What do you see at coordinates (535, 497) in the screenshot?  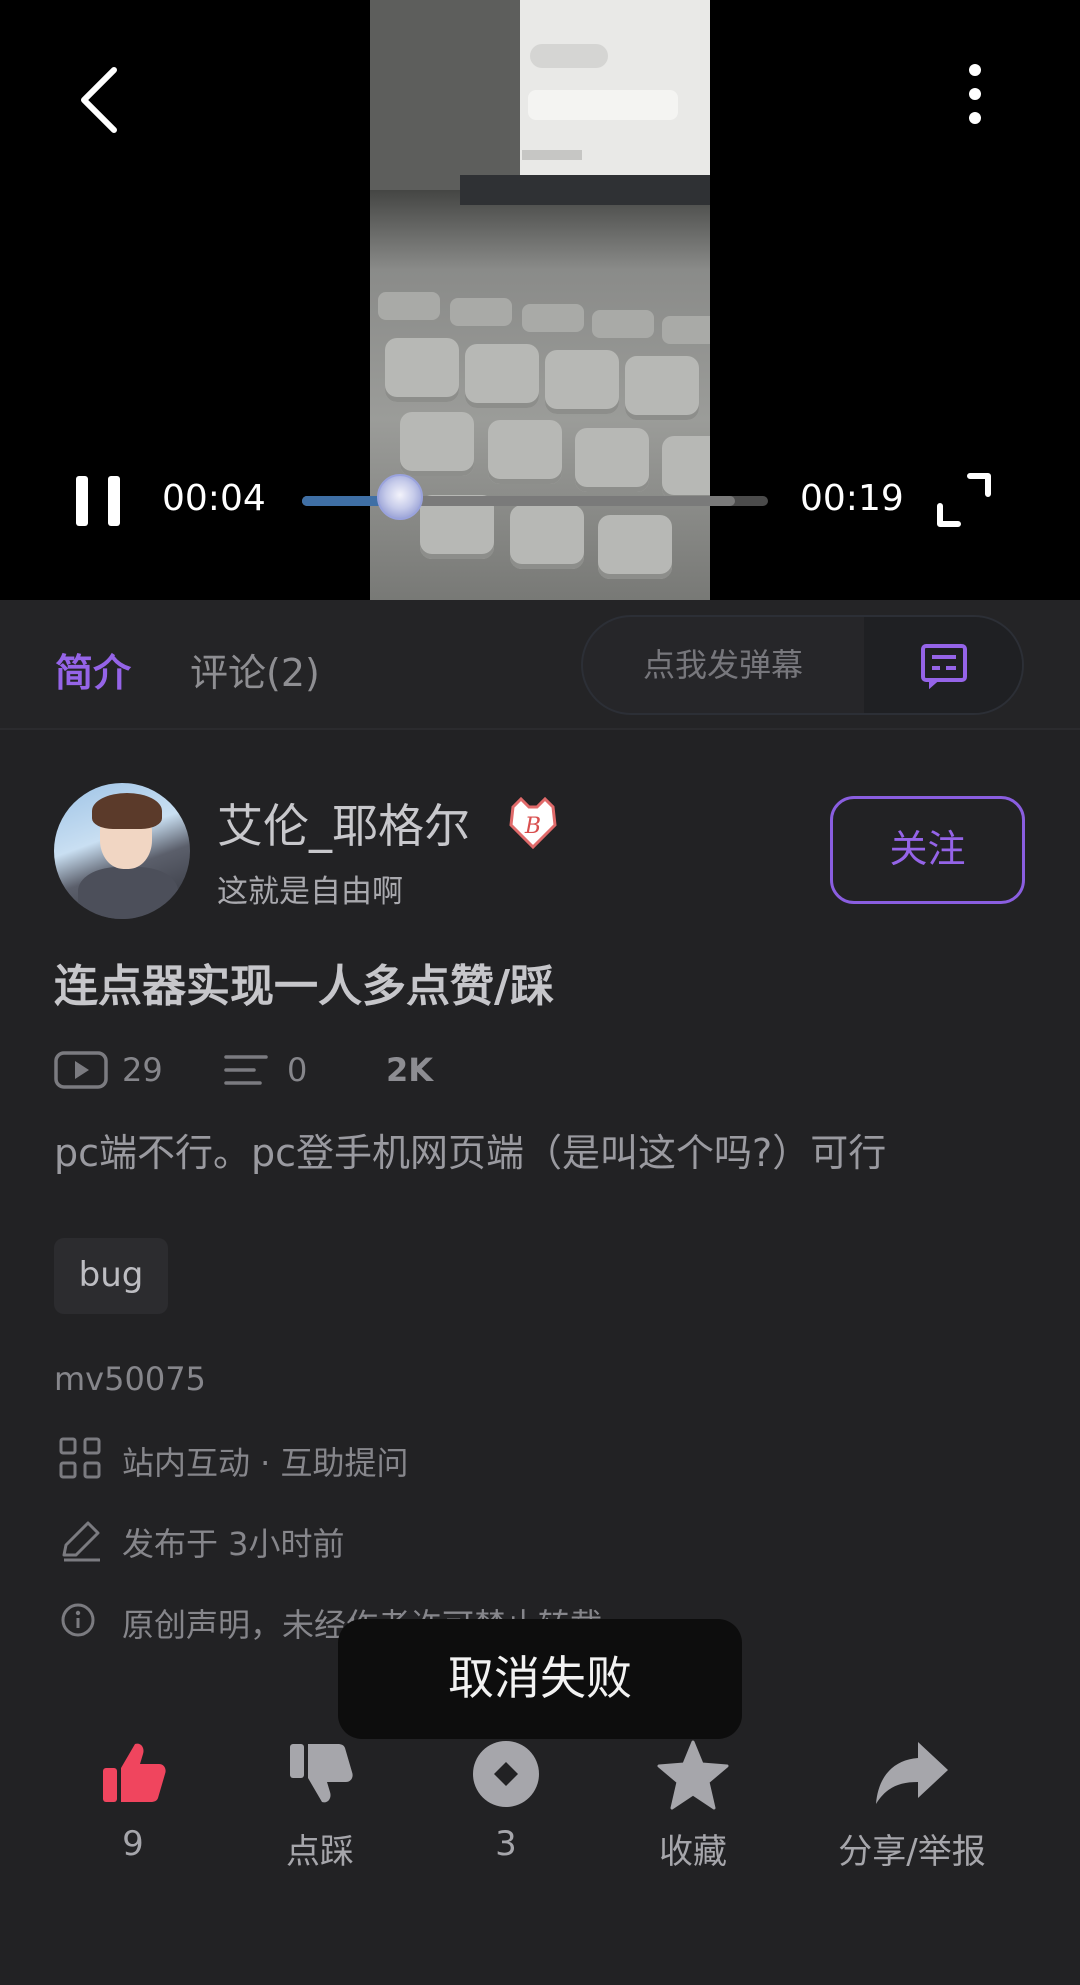 I see `seek-bar` at bounding box center [535, 497].